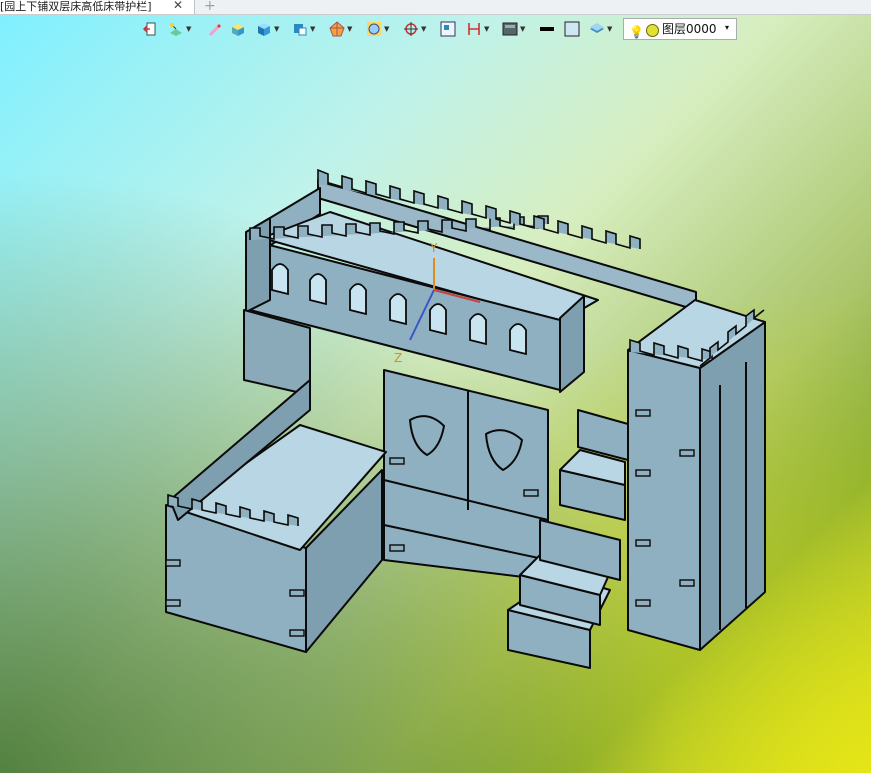  I want to click on z-axis-label: Z, so click(398, 358).